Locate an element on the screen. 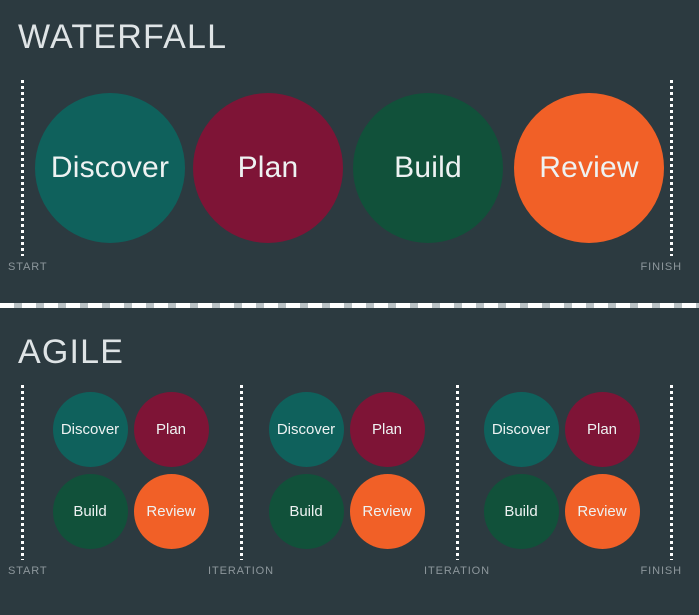 The width and height of the screenshot is (699, 615). section-divider is located at coordinates (349, 305).